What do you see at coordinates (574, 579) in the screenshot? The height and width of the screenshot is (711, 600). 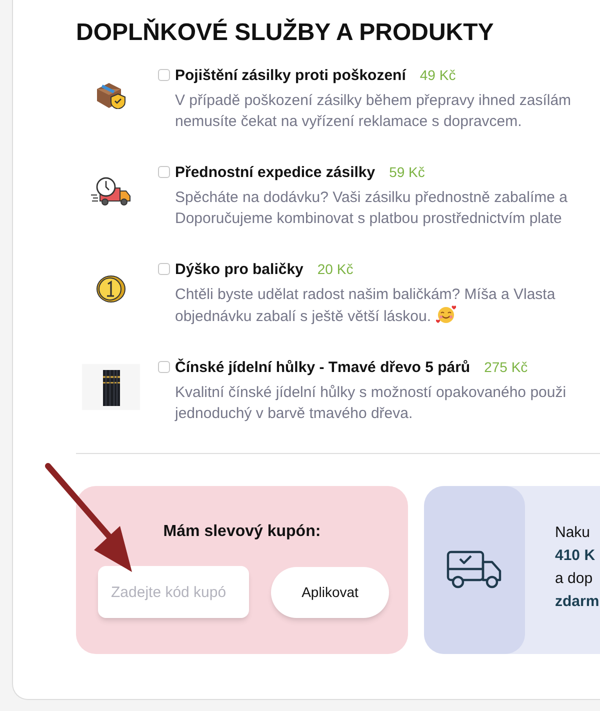 I see `shipping-text: a dop` at bounding box center [574, 579].